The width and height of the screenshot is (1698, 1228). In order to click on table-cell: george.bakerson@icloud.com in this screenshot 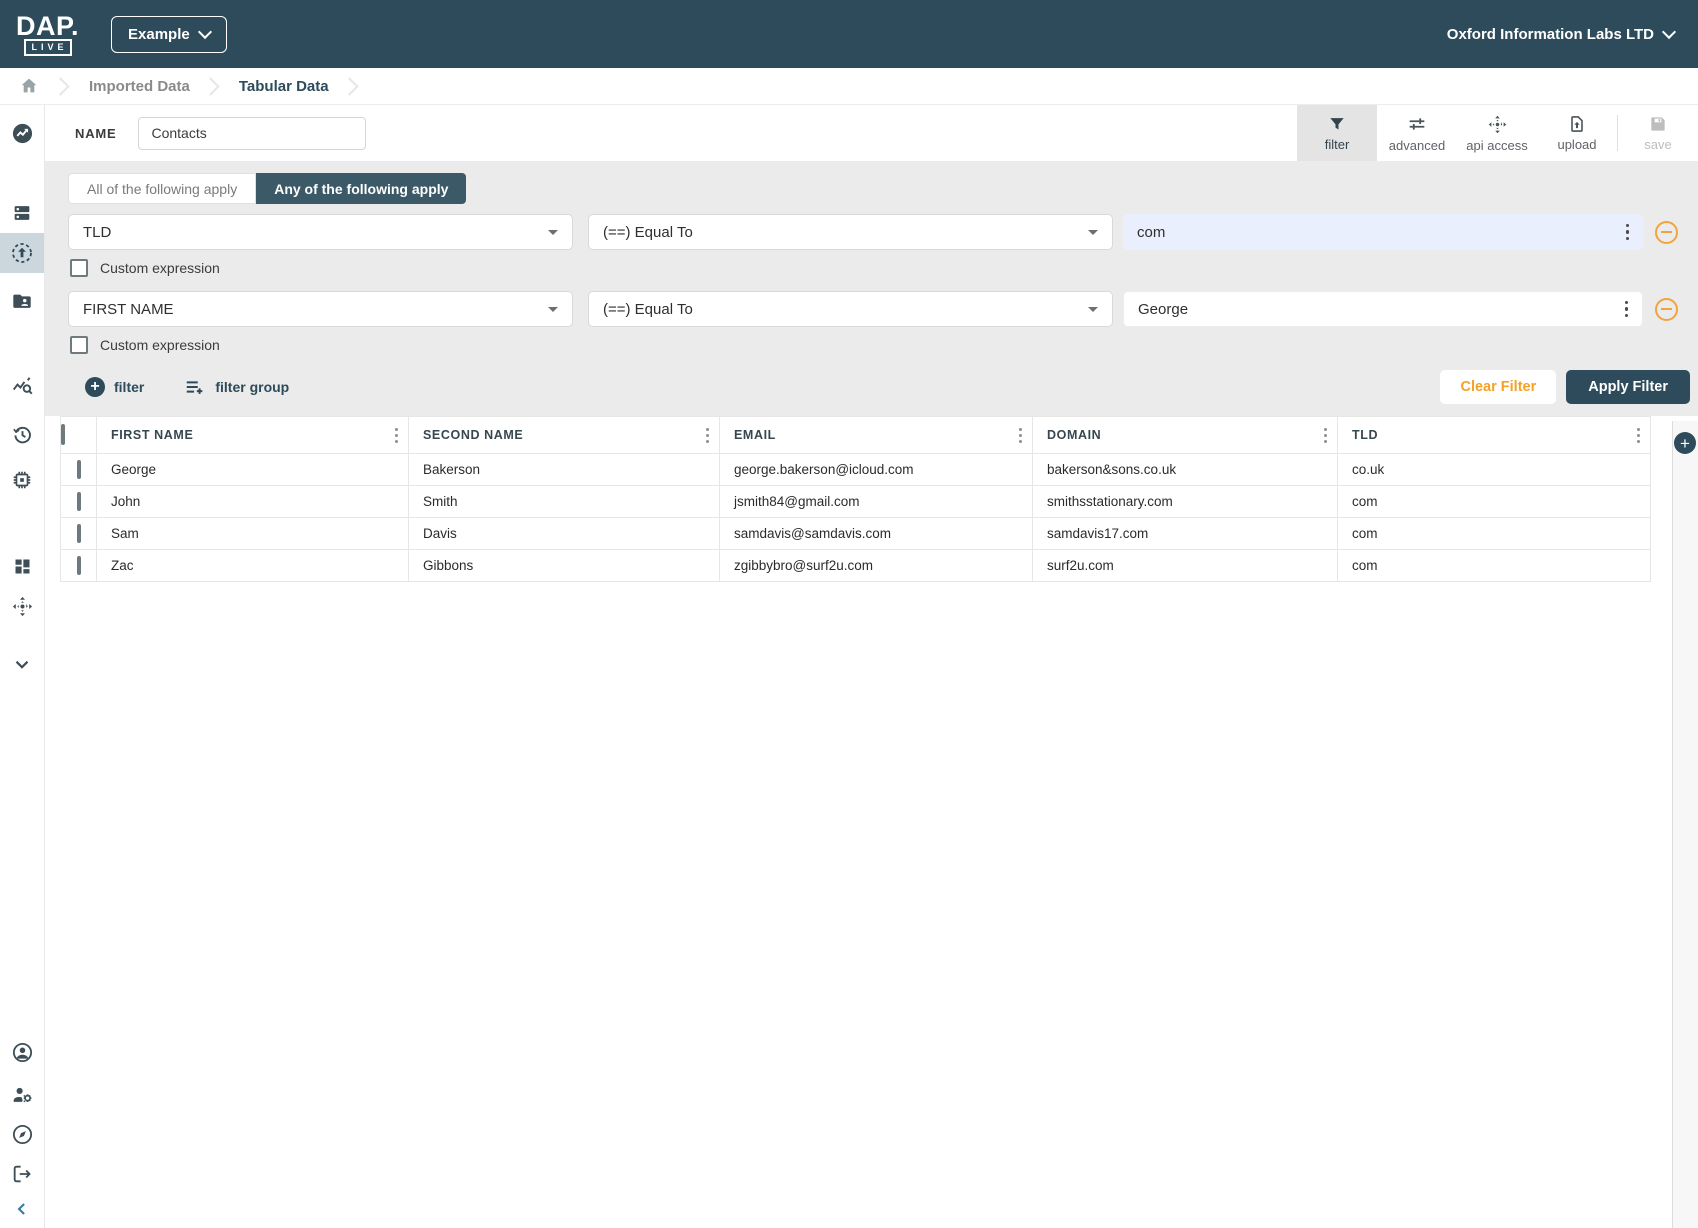, I will do `click(876, 469)`.